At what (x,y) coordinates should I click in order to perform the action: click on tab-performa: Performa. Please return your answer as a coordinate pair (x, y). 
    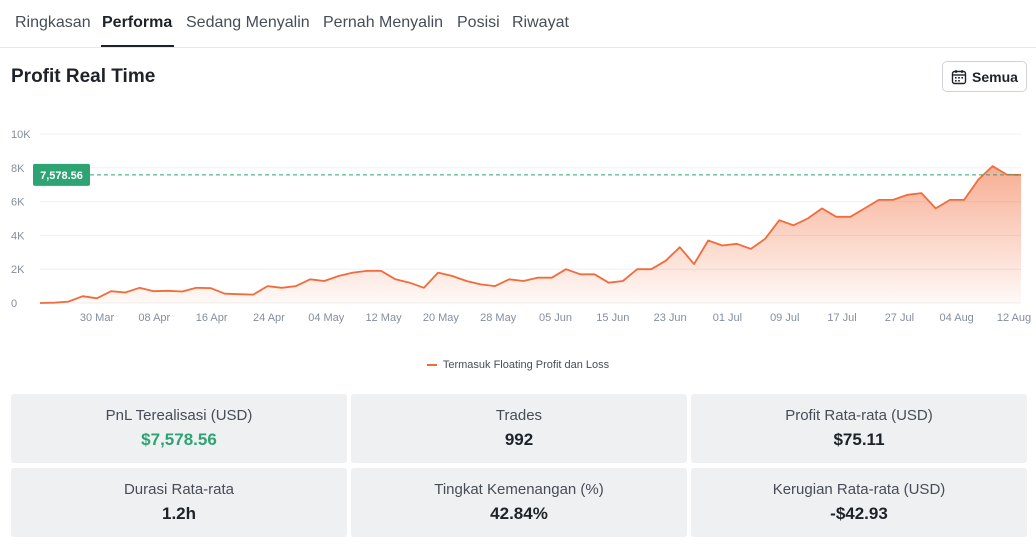
    Looking at the image, I should click on (137, 23).